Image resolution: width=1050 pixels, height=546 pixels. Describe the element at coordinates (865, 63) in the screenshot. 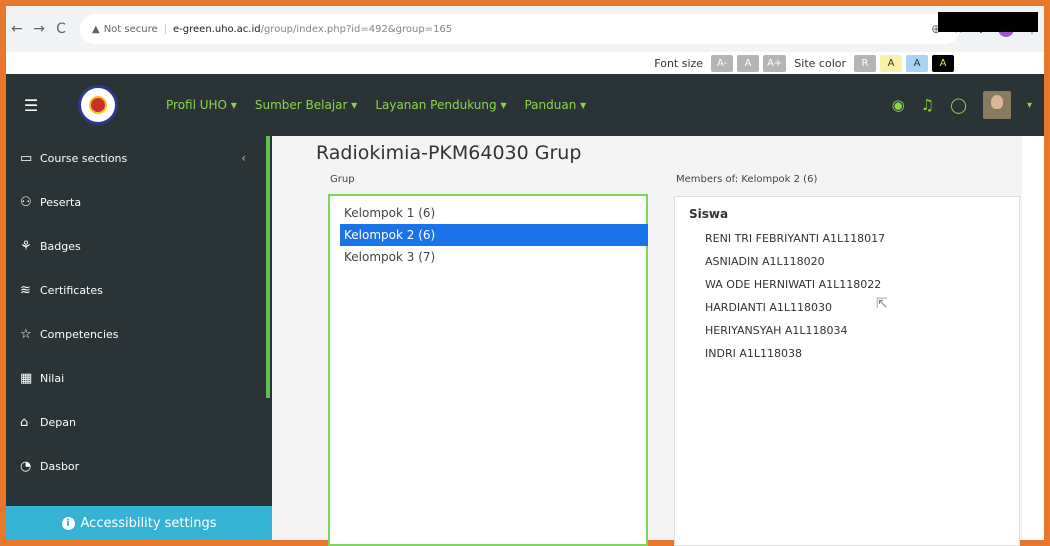

I see `color-reset-button: R` at that location.